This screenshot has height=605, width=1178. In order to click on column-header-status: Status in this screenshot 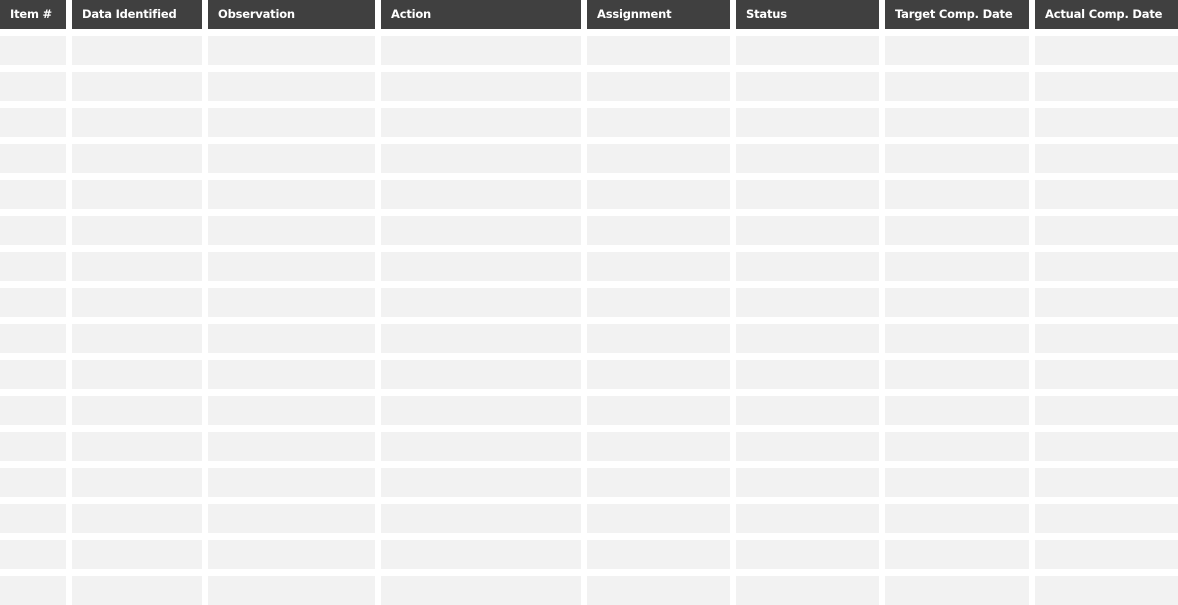, I will do `click(807, 14)`.